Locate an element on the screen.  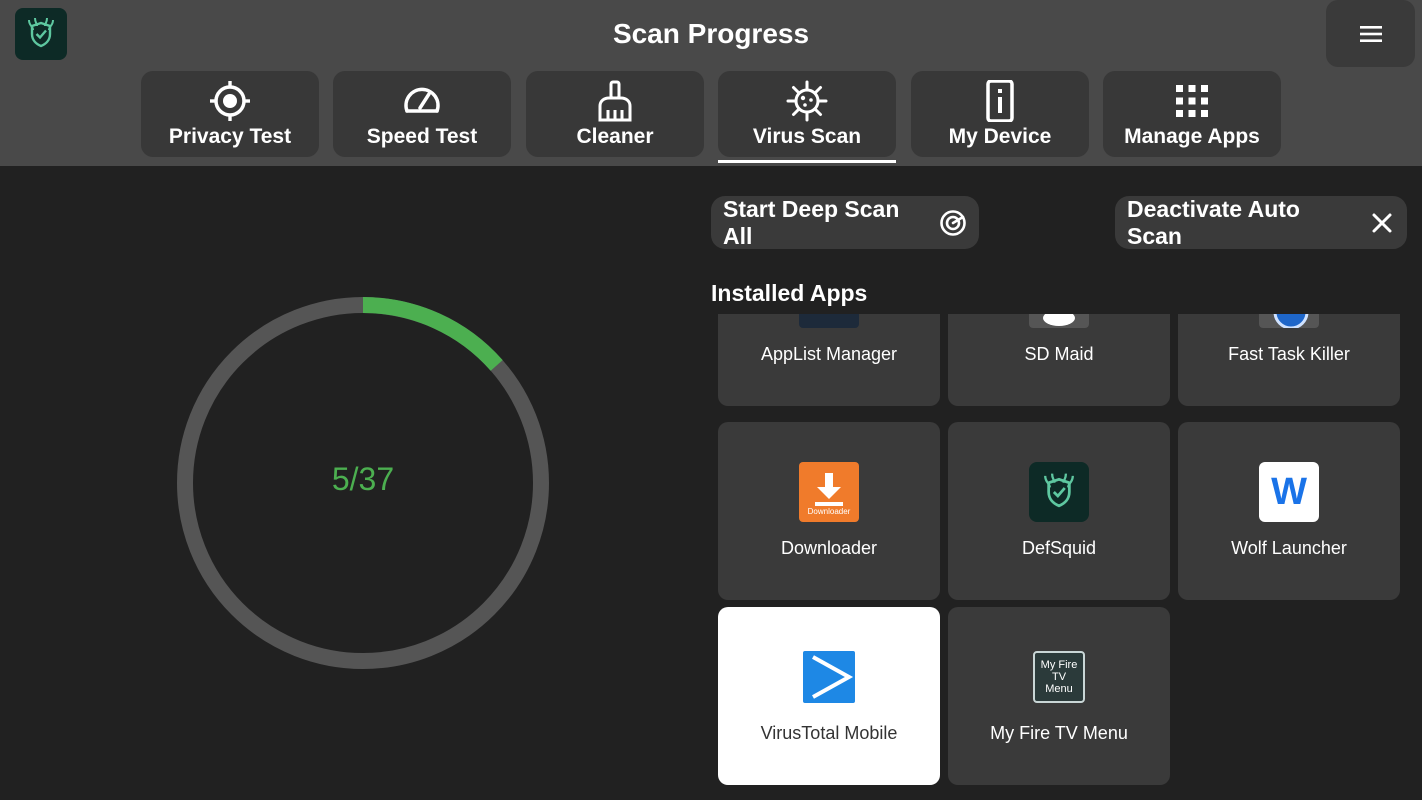
app-card-virustotal-mobile: VirusTotal Mobile is located at coordinates (829, 696).